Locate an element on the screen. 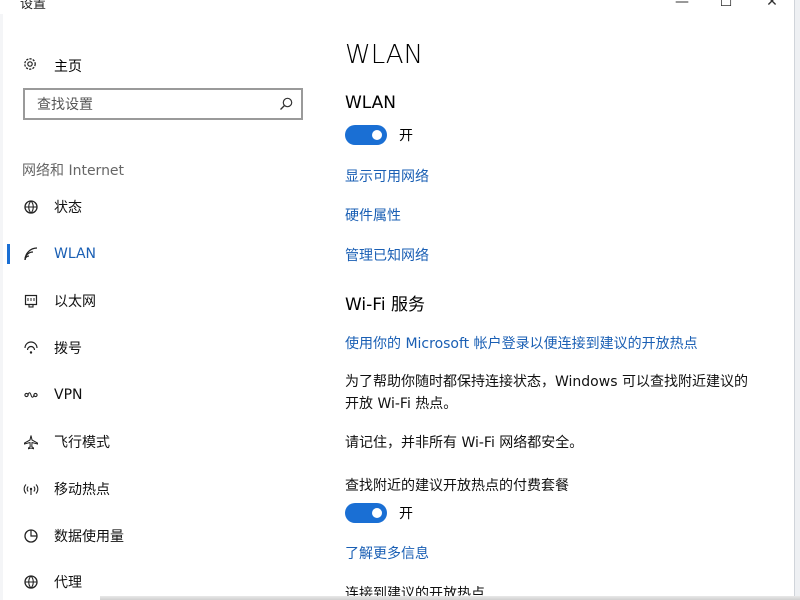 This screenshot has width=800, height=600. wlan-toggle is located at coordinates (366, 135).